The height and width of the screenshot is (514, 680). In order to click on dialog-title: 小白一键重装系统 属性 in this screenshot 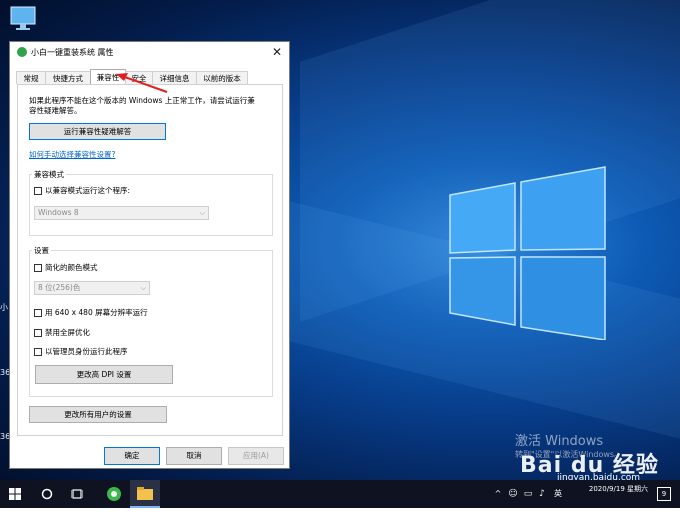, I will do `click(72, 52)`.